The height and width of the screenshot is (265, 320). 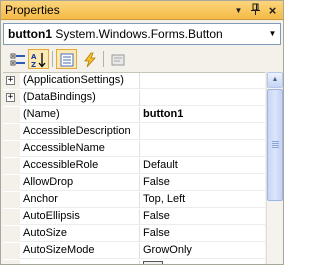 I want to click on auto-hide-pin-icon, so click(x=255, y=10).